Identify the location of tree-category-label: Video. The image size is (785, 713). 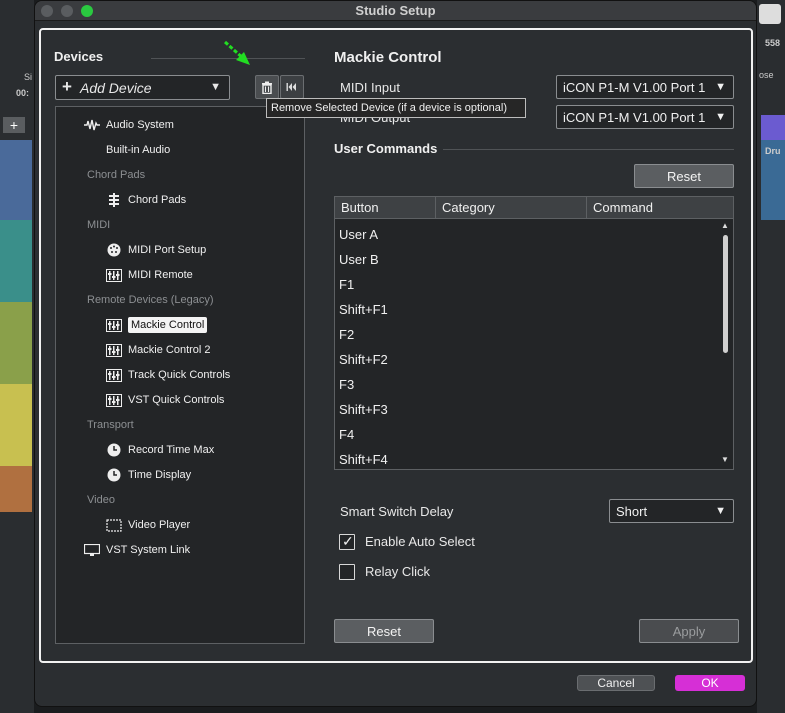
(101, 500).